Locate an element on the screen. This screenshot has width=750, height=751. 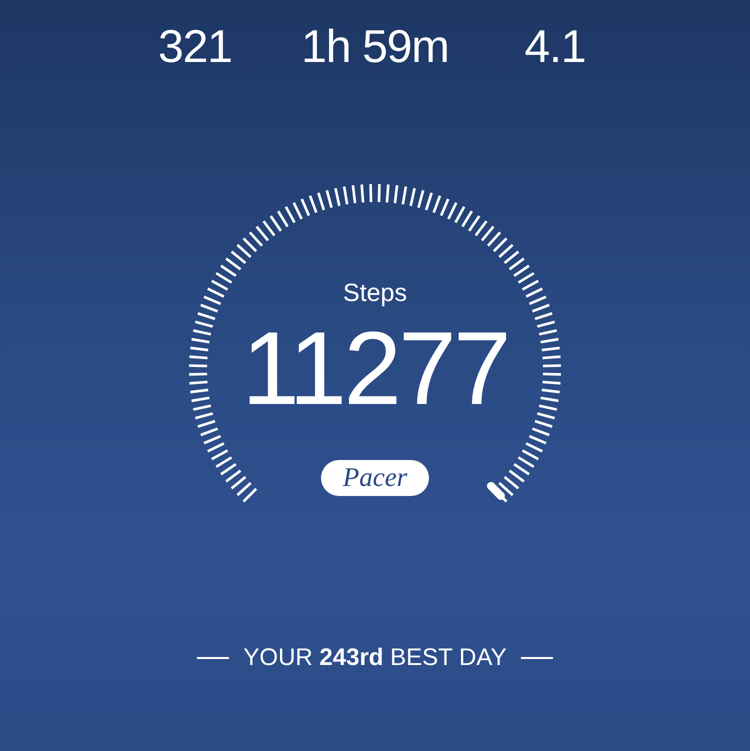
best-day-caption: YOUR 243rd BEST DAY is located at coordinates (375, 658).